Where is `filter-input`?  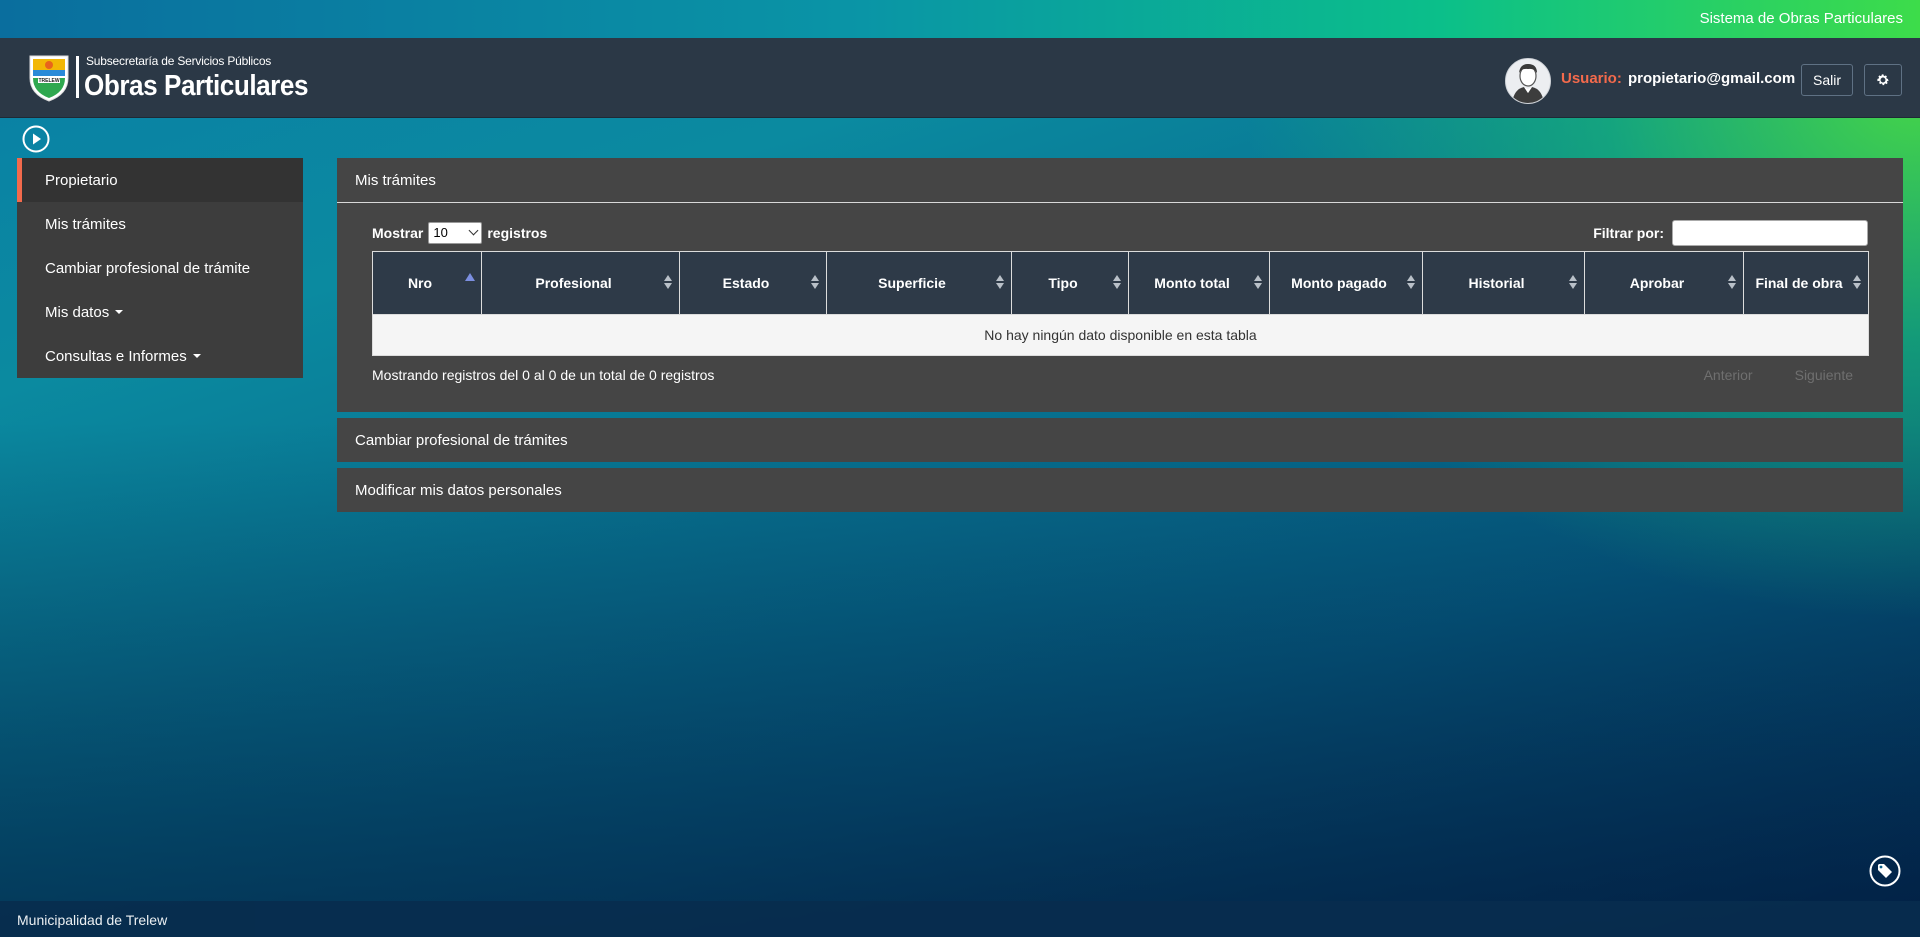 filter-input is located at coordinates (1770, 233).